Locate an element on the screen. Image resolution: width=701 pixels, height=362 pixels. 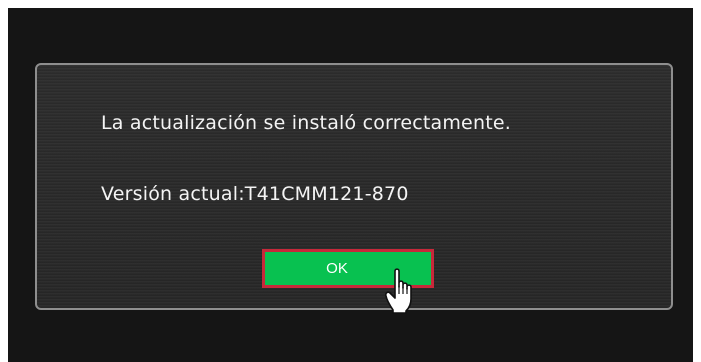
ok-button: OK is located at coordinates (348, 268).